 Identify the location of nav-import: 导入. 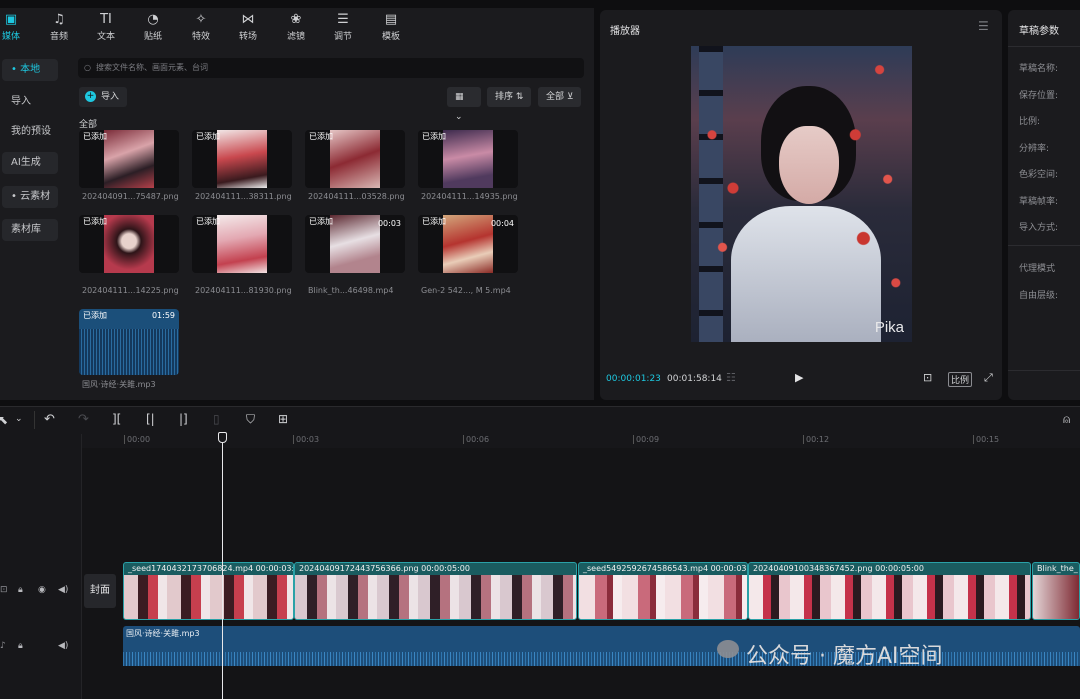
(30, 102).